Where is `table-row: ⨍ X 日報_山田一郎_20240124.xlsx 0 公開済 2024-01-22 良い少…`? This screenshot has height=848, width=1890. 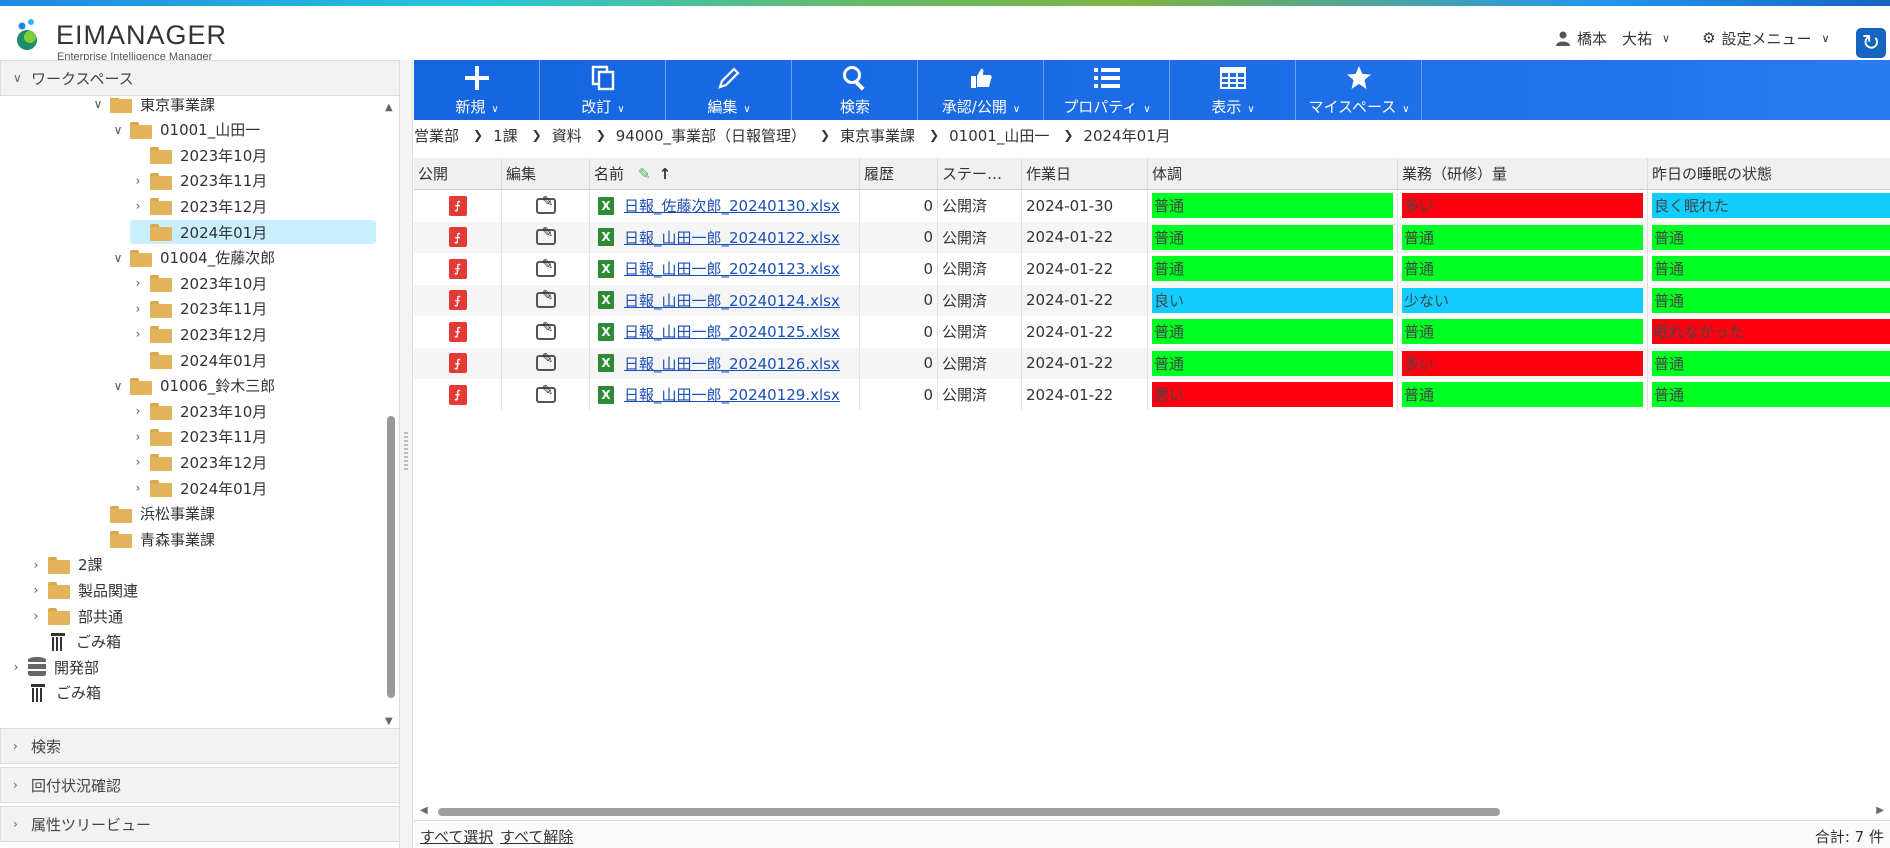
table-row: ⨍ X 日報_山田一郎_20240124.xlsx 0 公開済 2024-01-22 良い少… is located at coordinates (1152, 300).